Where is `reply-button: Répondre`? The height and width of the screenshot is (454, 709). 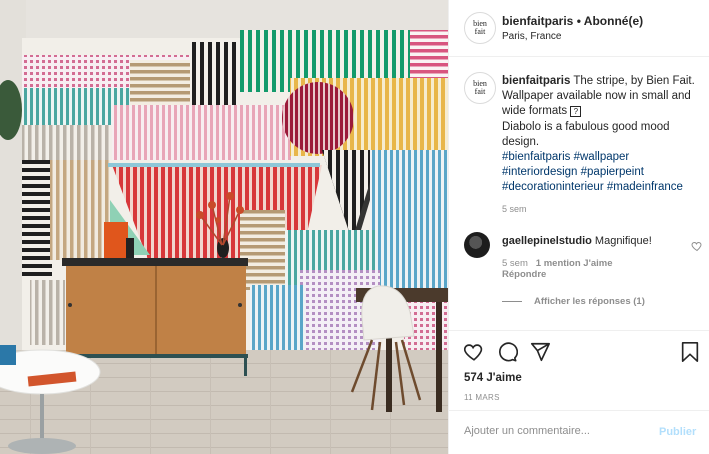 reply-button: Répondre is located at coordinates (524, 274).